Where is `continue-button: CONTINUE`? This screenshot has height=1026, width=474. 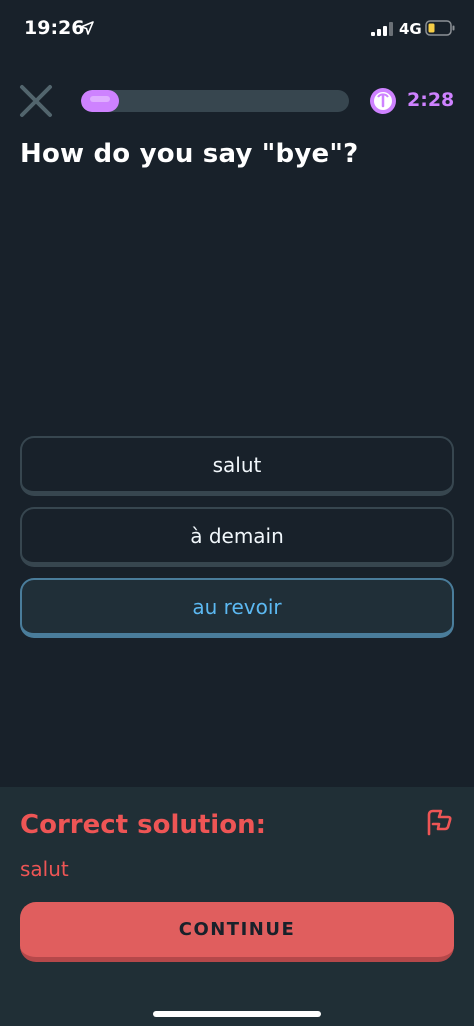 continue-button: CONTINUE is located at coordinates (237, 932).